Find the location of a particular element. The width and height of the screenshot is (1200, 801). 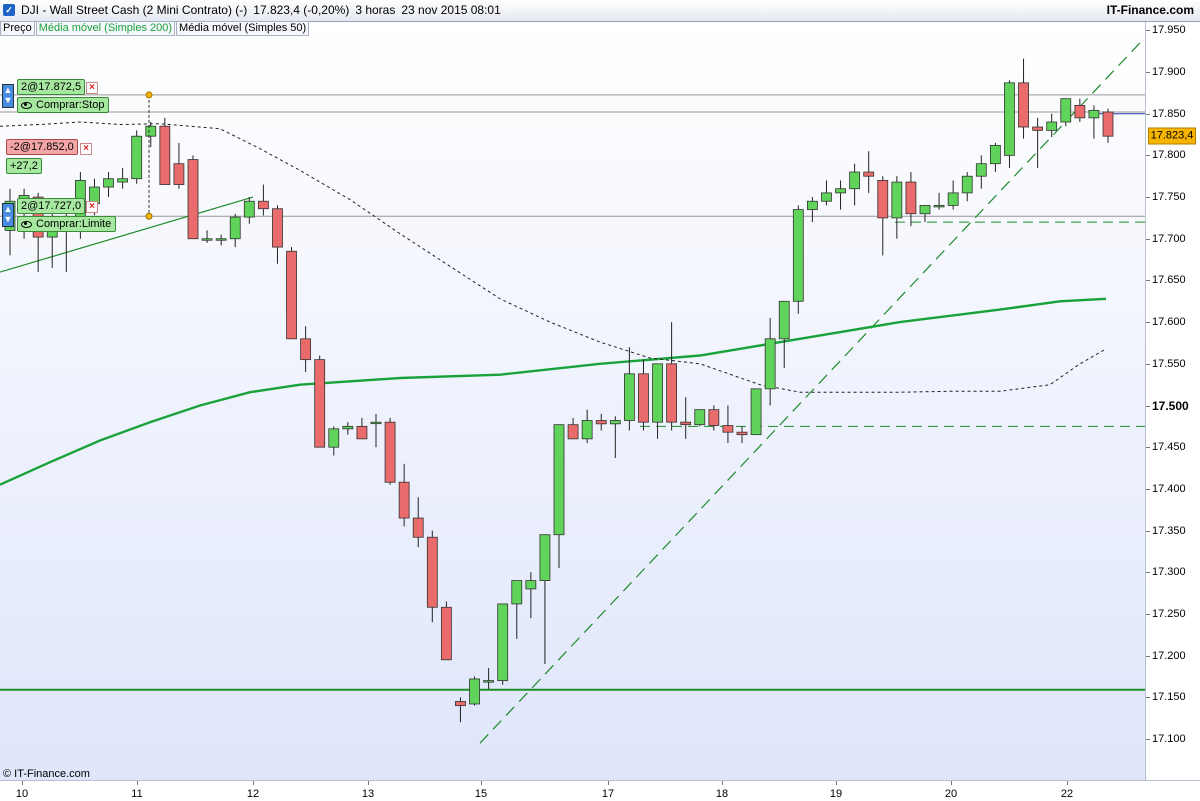

price-tick-label: 17.400 is located at coordinates (1169, 488).